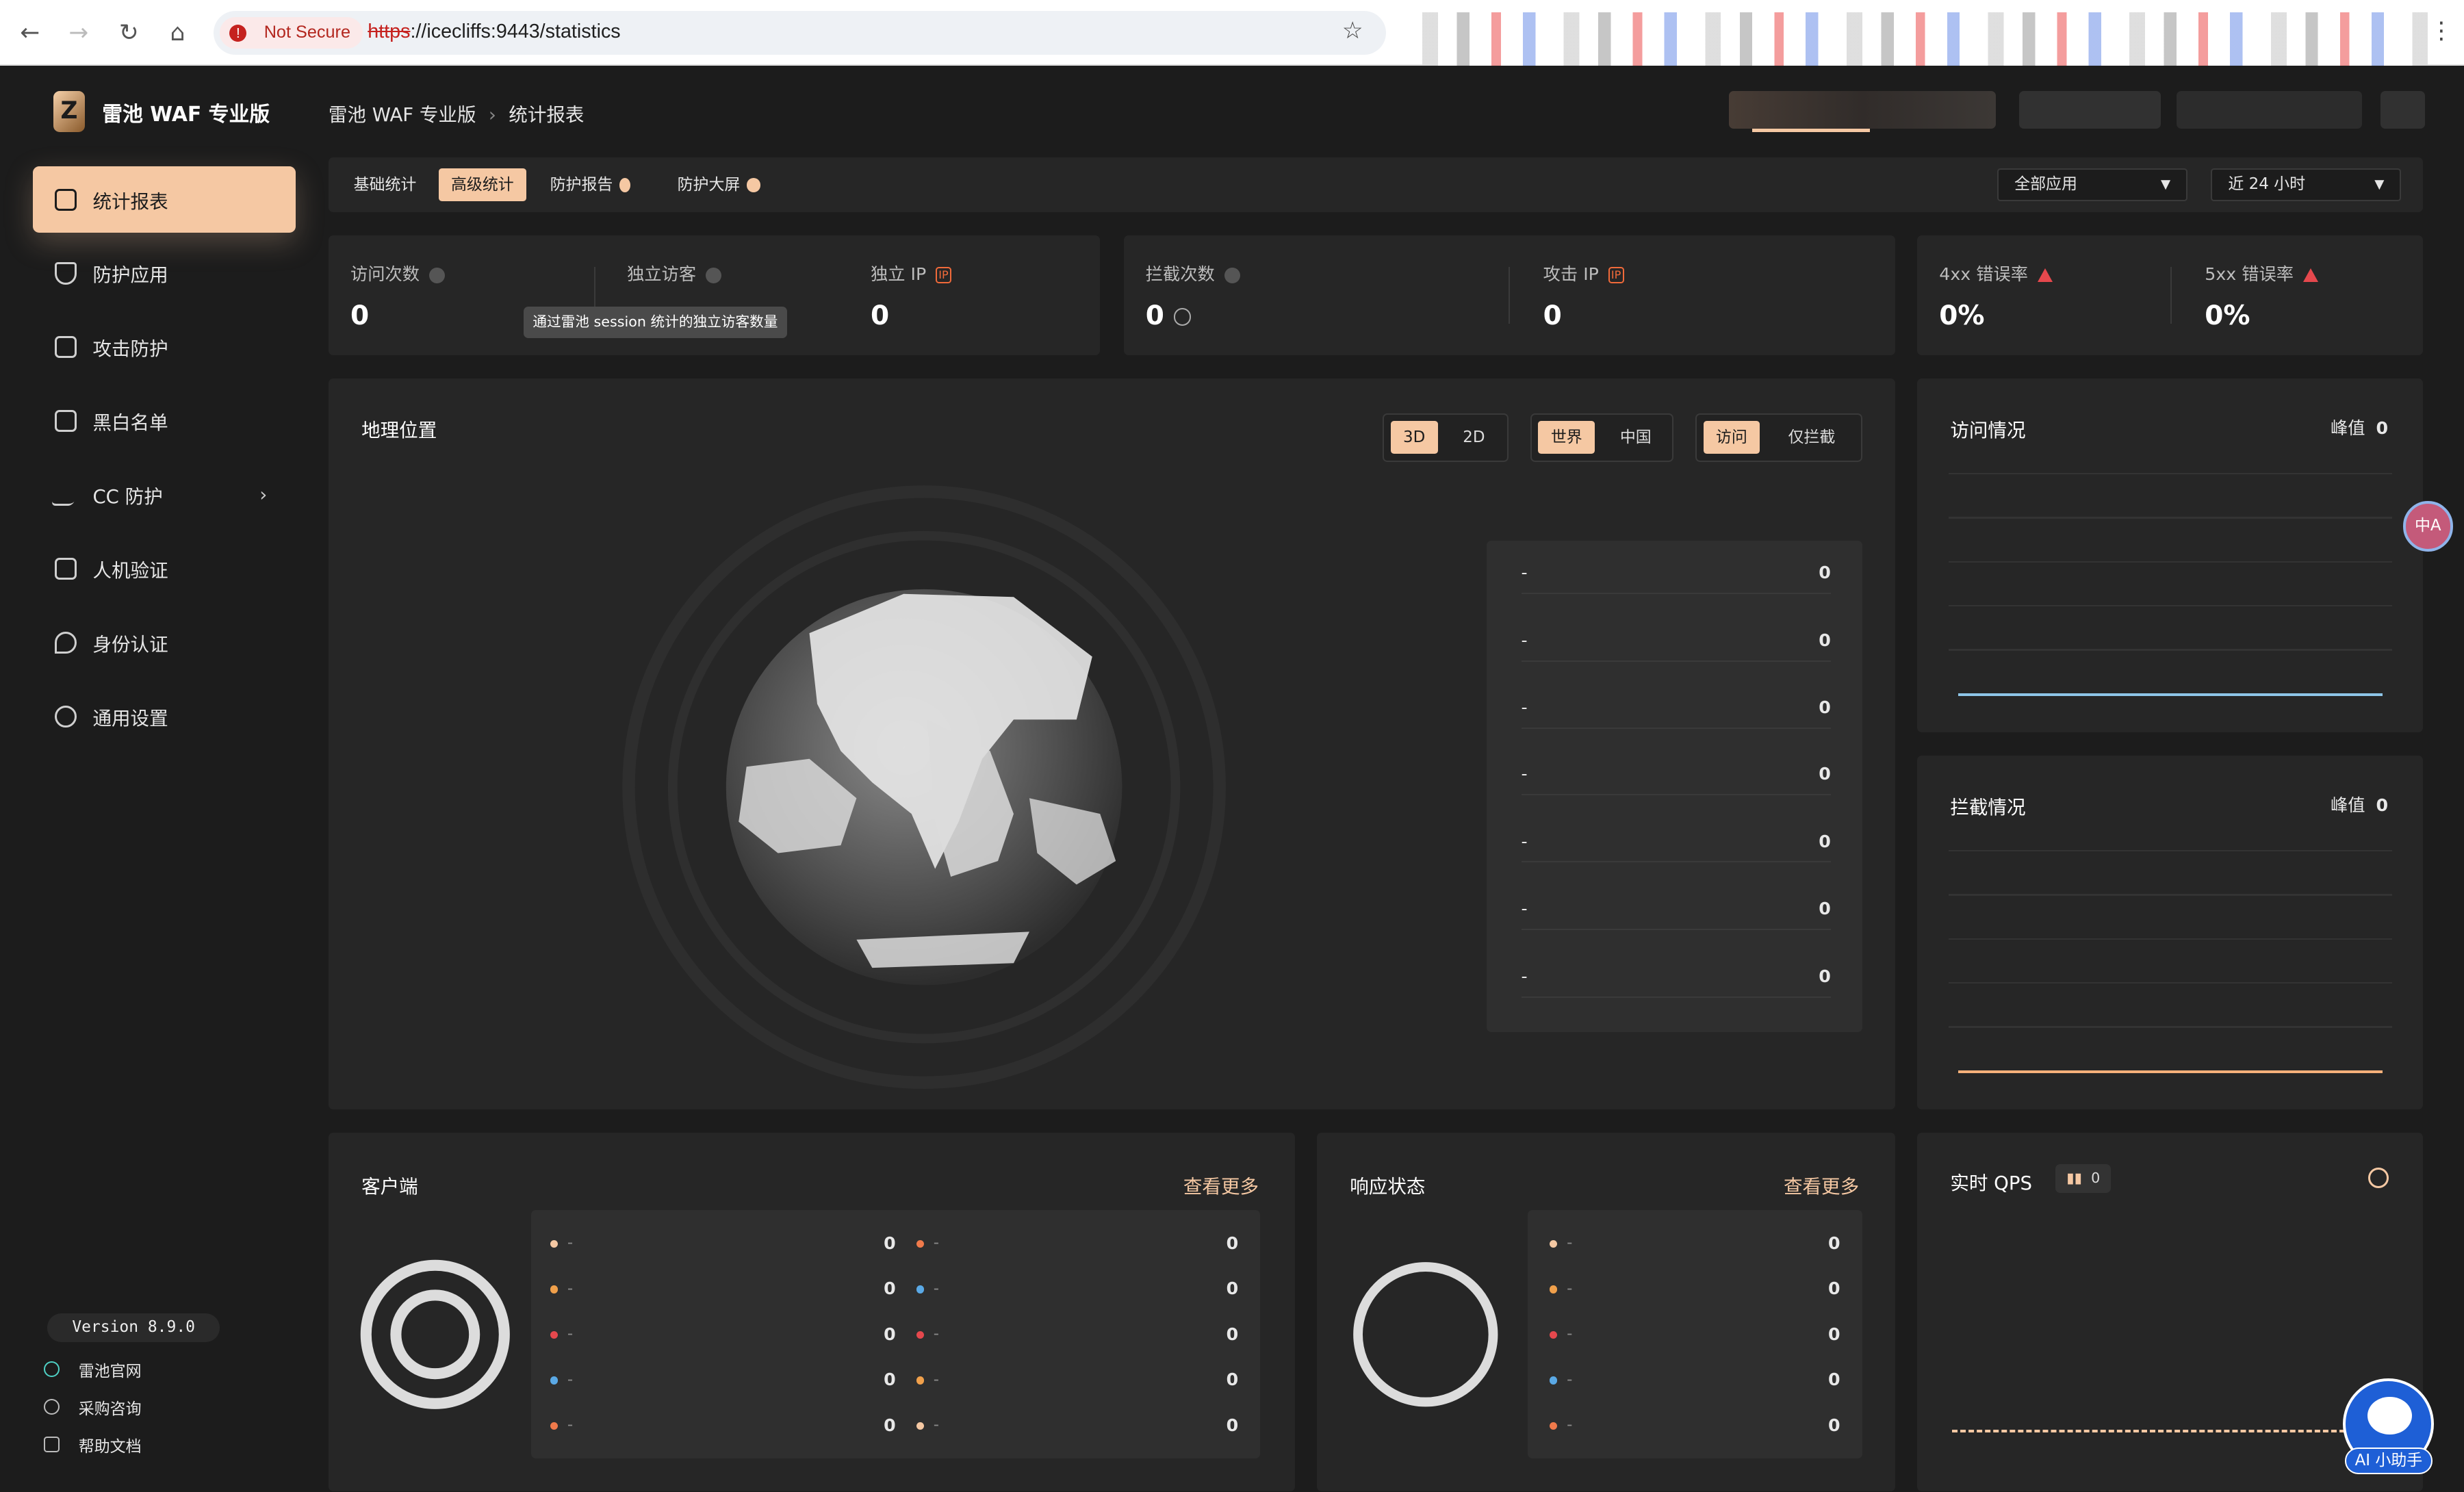  Describe the element at coordinates (385, 184) in the screenshot. I see `tab-basic: 基础统计` at that location.